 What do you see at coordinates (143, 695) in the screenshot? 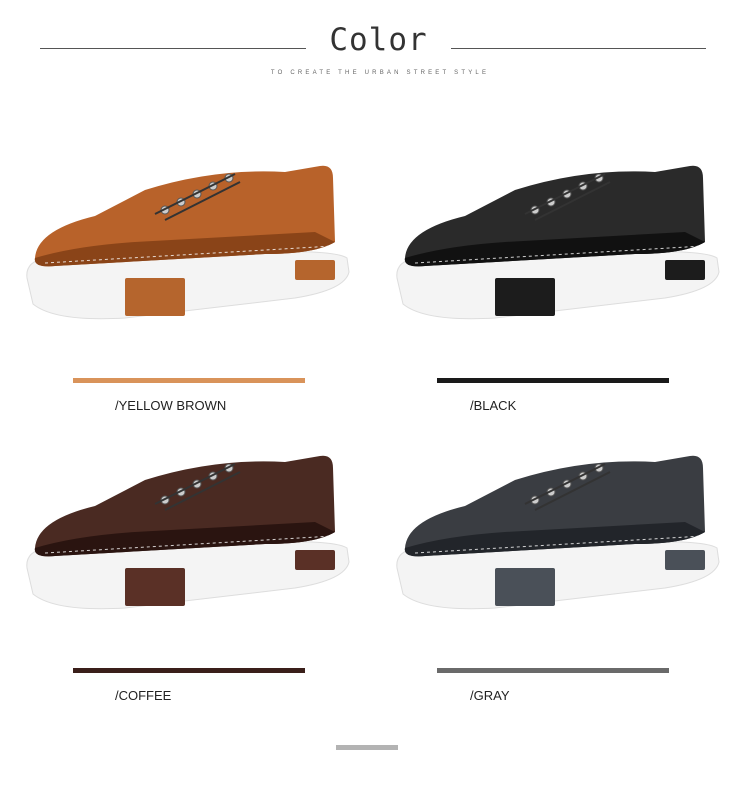
I see `color-label: /COFFEE` at bounding box center [143, 695].